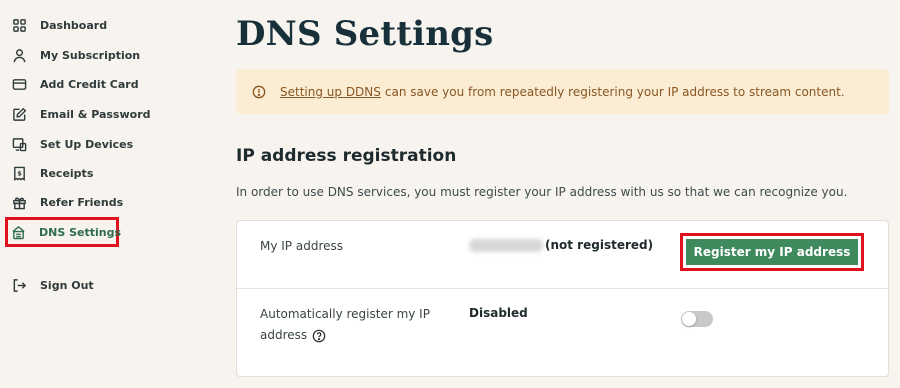  What do you see at coordinates (19, 202) in the screenshot?
I see `gift-icon` at bounding box center [19, 202].